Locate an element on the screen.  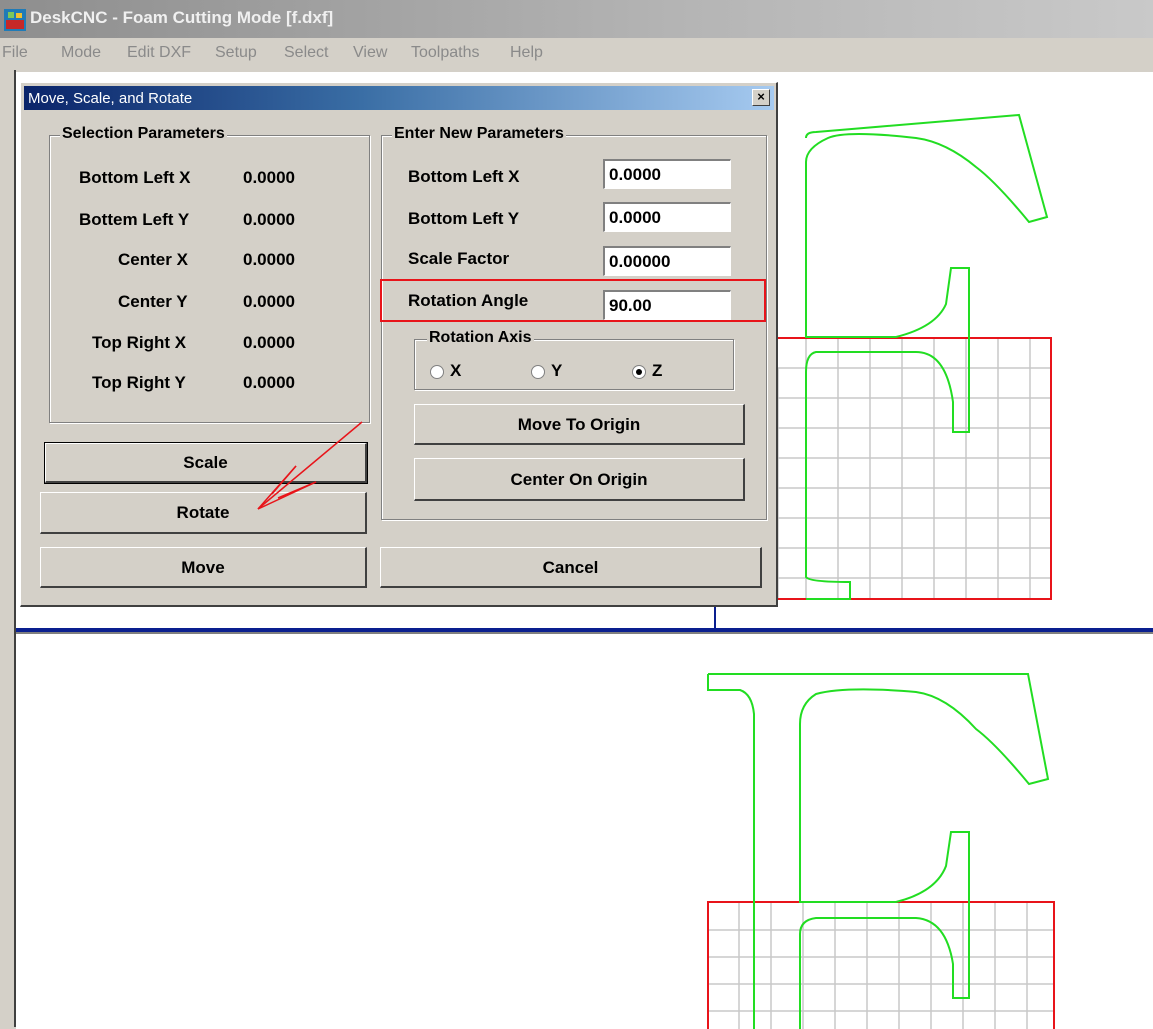
close-icon: × is located at coordinates (761, 97).